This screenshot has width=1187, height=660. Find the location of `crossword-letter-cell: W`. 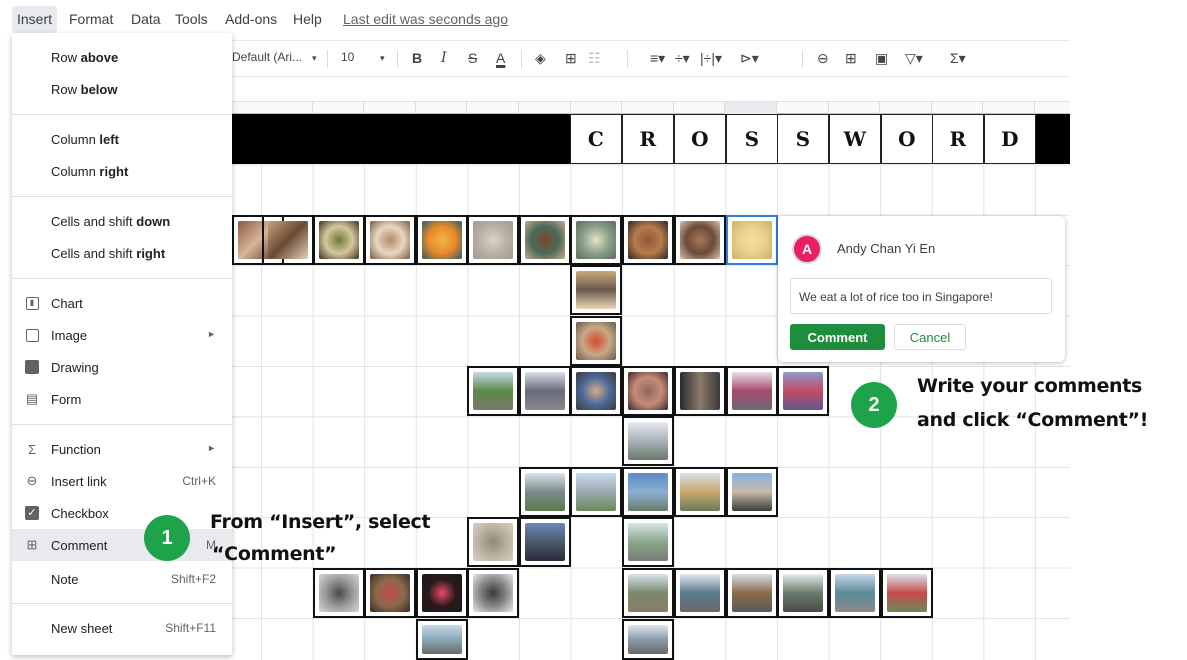

crossword-letter-cell: W is located at coordinates (855, 139).